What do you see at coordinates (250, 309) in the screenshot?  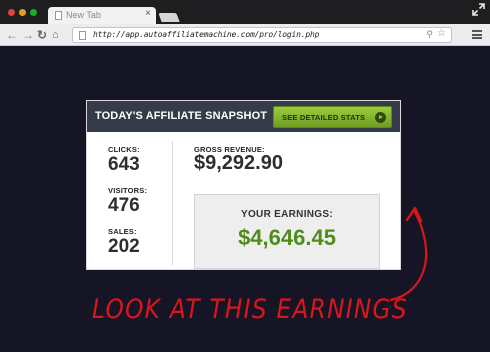 I see `annotation-text: LOOK AT THIS EARNINGS` at bounding box center [250, 309].